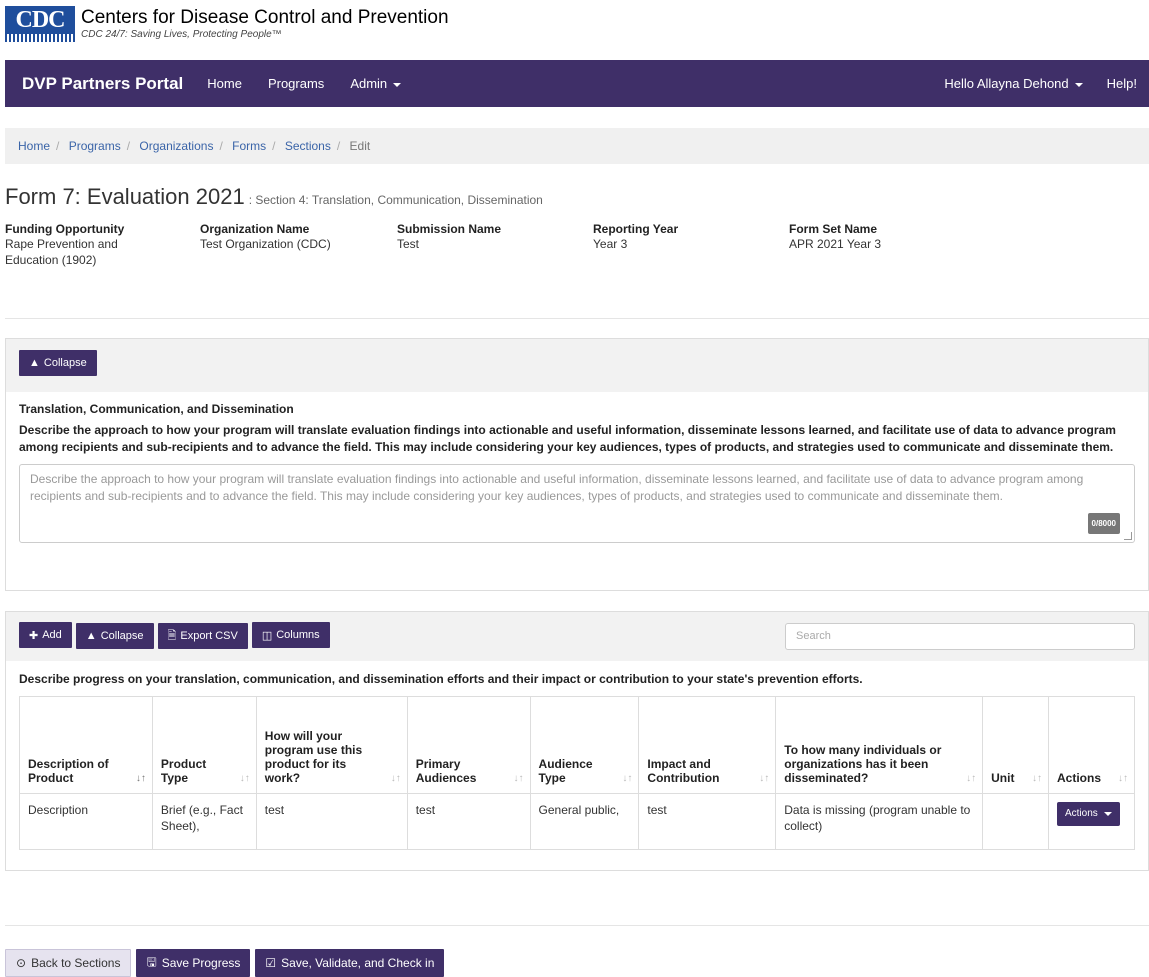  Describe the element at coordinates (331, 821) in the screenshot. I see `cell-use: test` at that location.